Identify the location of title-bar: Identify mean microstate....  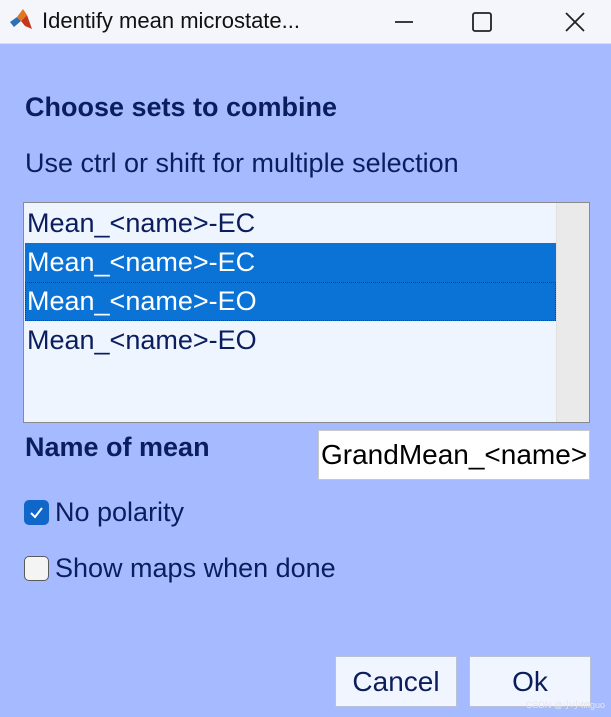
(305, 22).